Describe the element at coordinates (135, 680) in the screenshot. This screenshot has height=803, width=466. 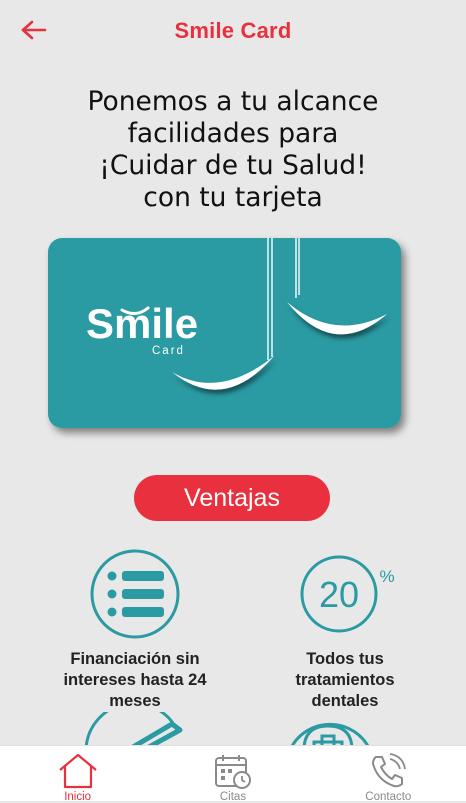
I see `feature-text-line: intereses hasta 24` at that location.